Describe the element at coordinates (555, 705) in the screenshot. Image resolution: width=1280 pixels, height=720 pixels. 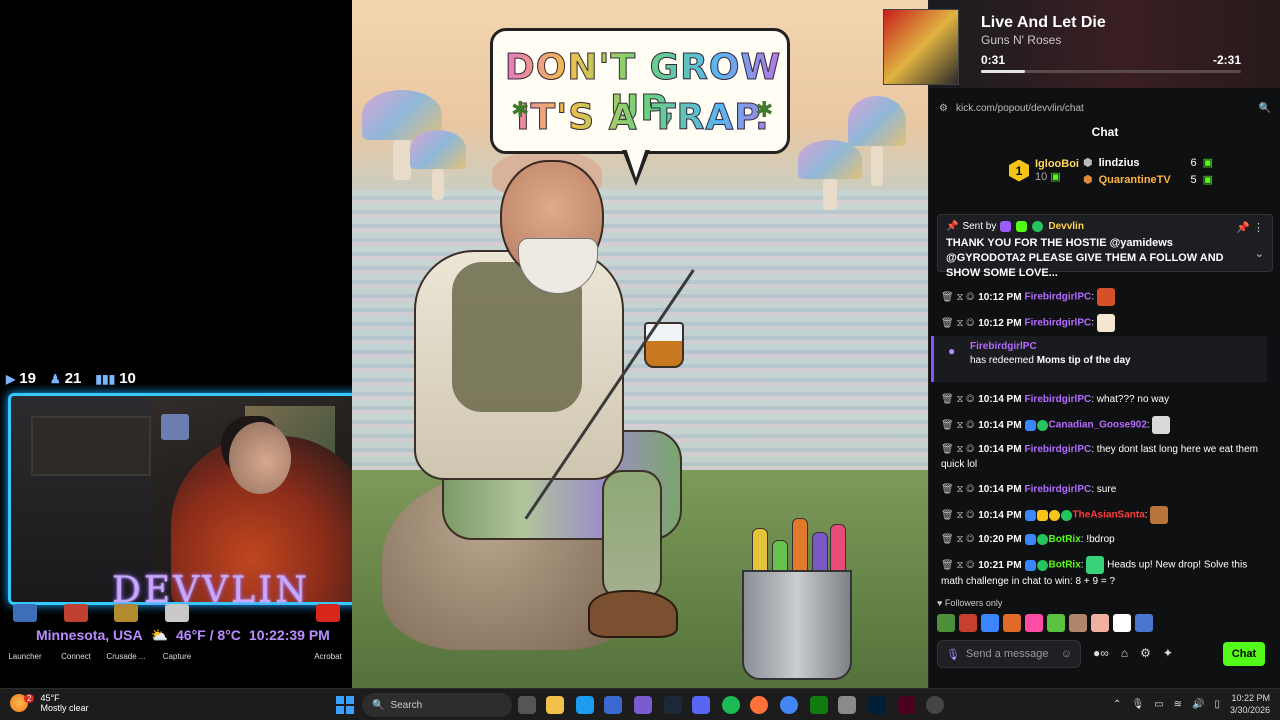
I see `file-explorer-icon` at that location.